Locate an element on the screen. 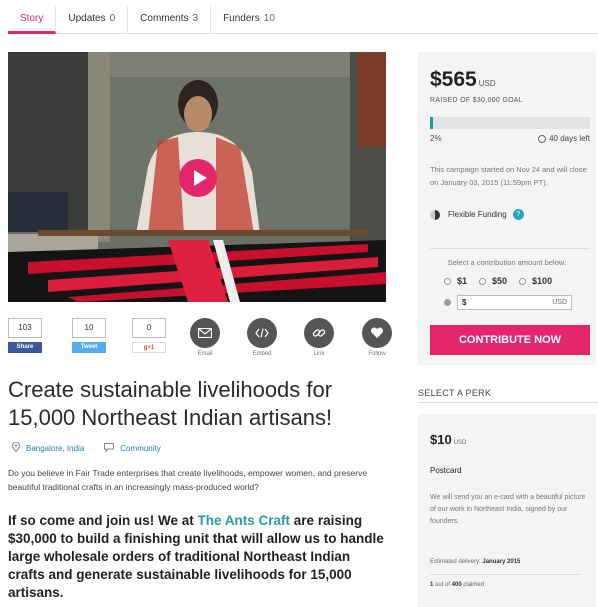 The height and width of the screenshot is (607, 598). facebook-share-label: Share is located at coordinates (25, 347).